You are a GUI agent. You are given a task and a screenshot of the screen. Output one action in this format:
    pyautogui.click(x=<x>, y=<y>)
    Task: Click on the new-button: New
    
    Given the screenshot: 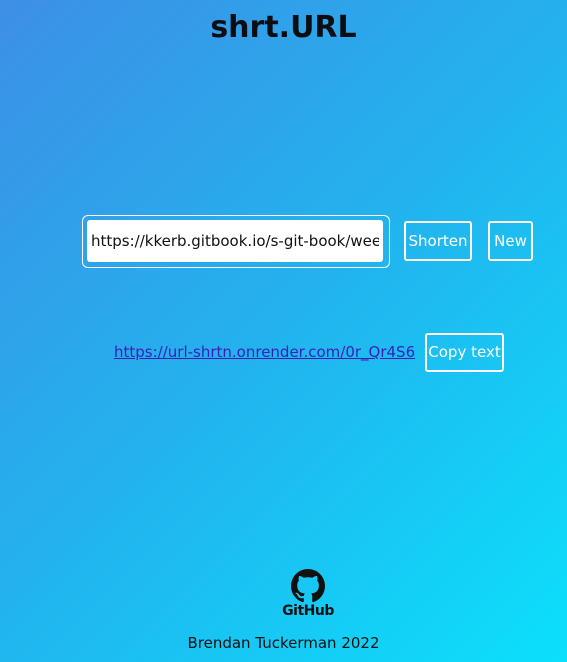 What is the action you would take?
    pyautogui.click(x=510, y=241)
    